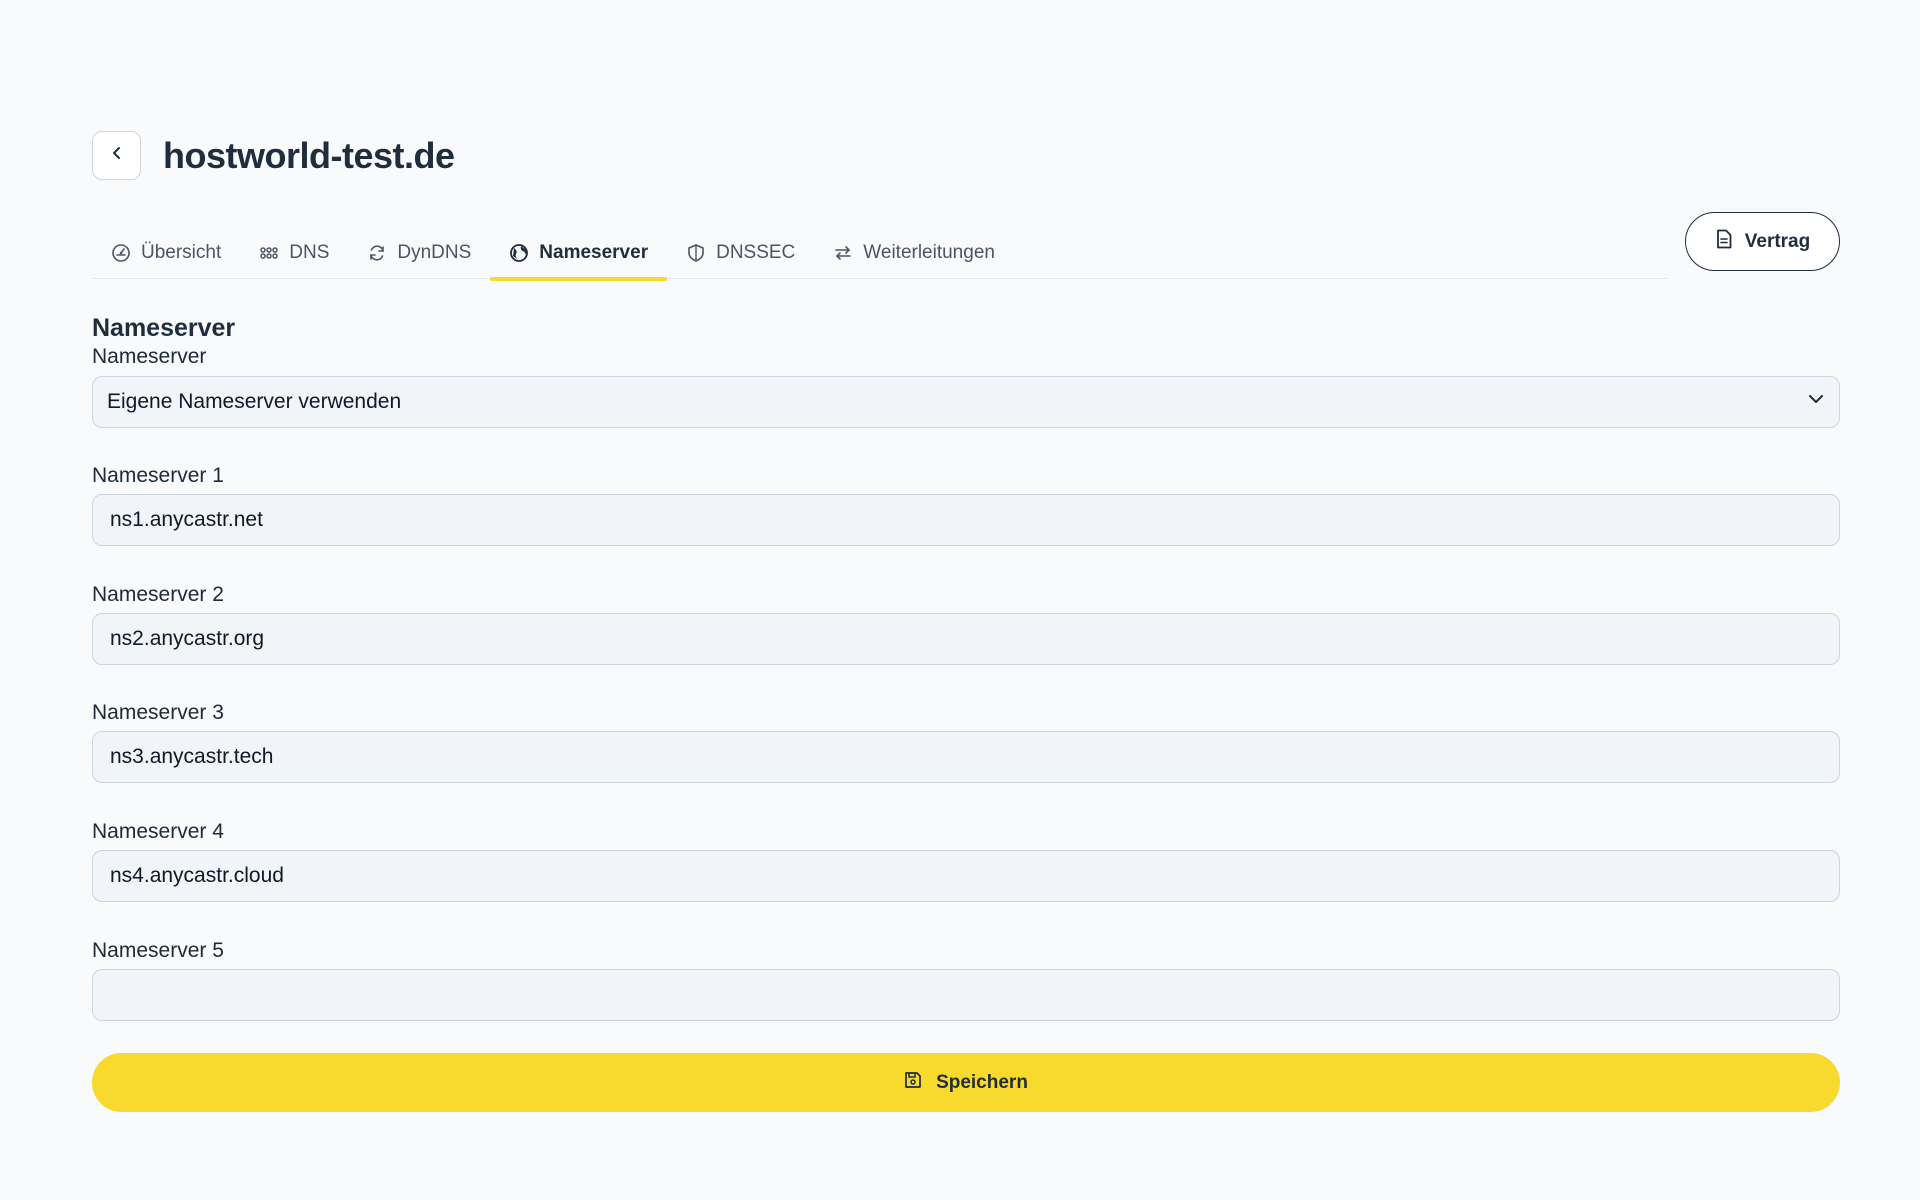 This screenshot has height=1200, width=1920. What do you see at coordinates (309, 252) in the screenshot?
I see `tab-label: DNS` at bounding box center [309, 252].